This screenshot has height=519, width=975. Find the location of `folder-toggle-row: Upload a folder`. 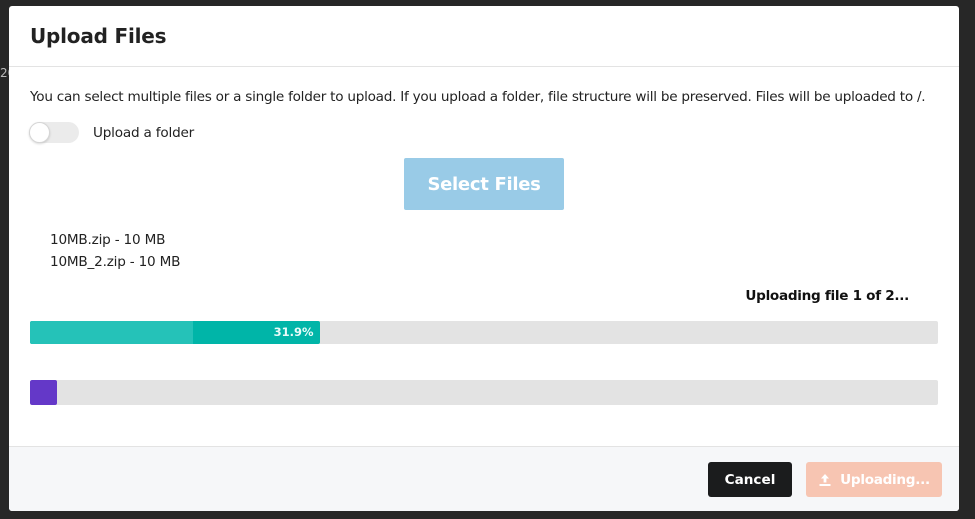

folder-toggle-row: Upload a folder is located at coordinates (111, 132).